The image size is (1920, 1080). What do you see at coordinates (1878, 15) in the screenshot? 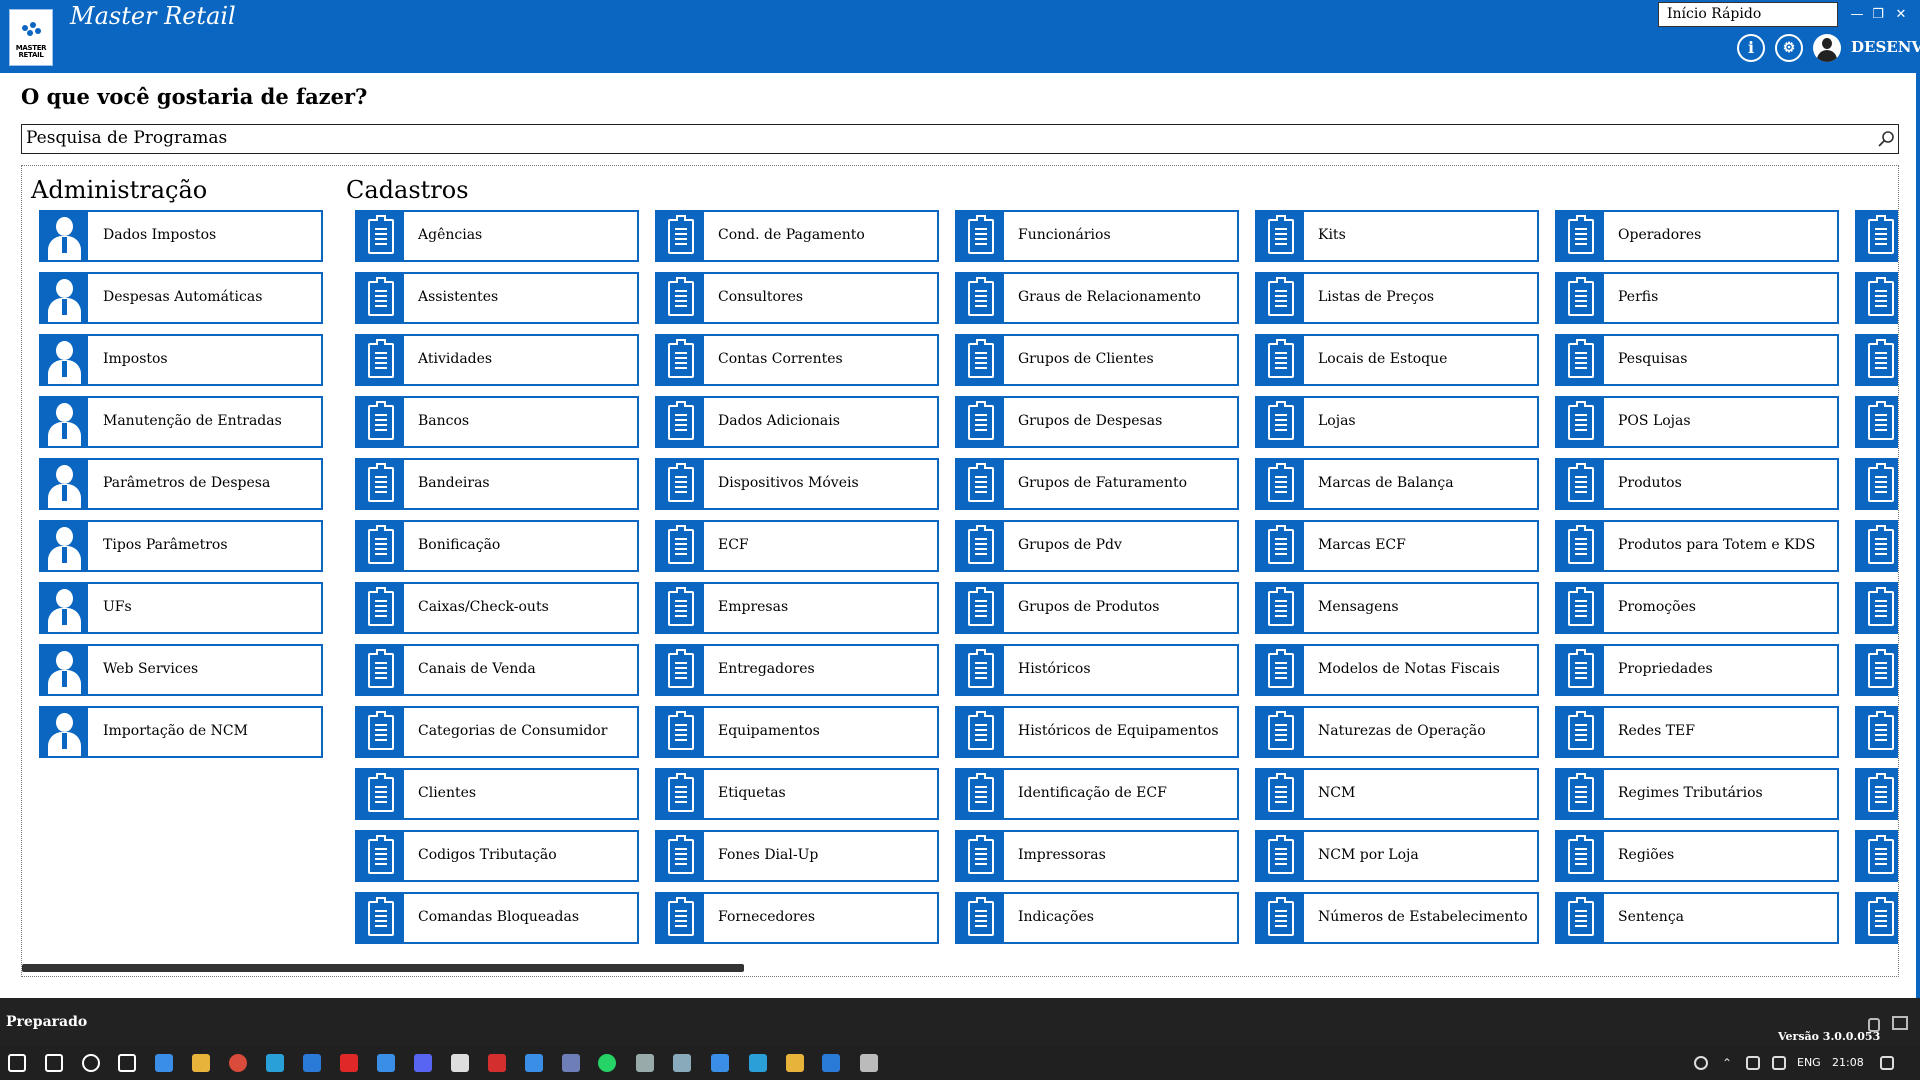
I see `restore-icon: ❐` at bounding box center [1878, 15].